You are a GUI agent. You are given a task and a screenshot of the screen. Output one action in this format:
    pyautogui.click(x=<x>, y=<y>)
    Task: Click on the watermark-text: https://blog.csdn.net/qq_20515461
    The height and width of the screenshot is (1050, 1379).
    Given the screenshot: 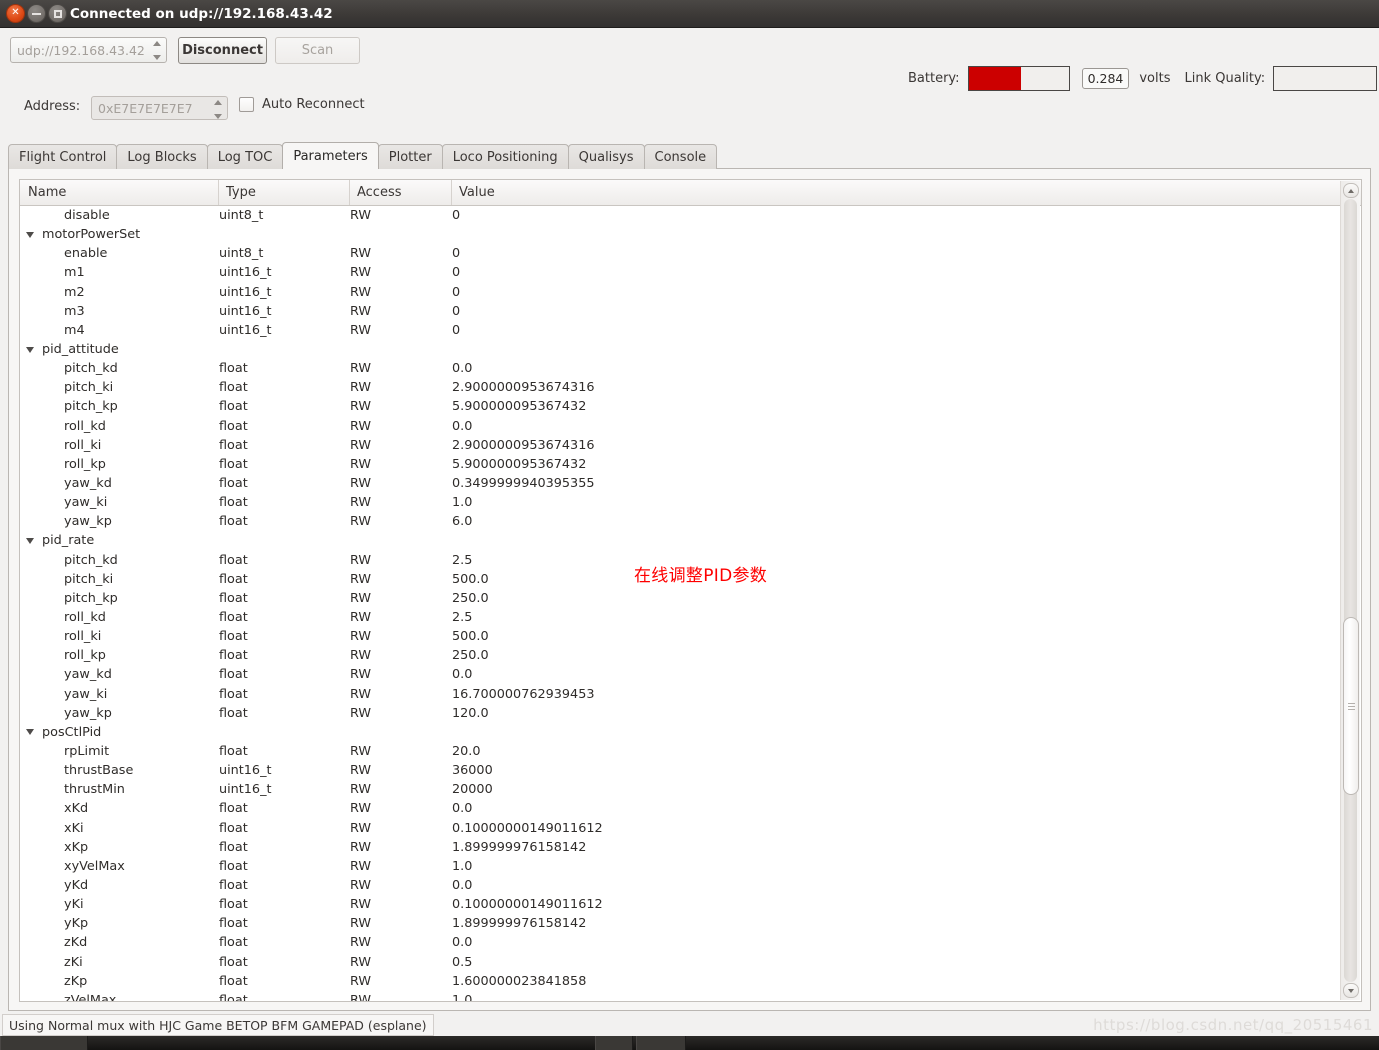 What is the action you would take?
    pyautogui.click(x=1233, y=1025)
    